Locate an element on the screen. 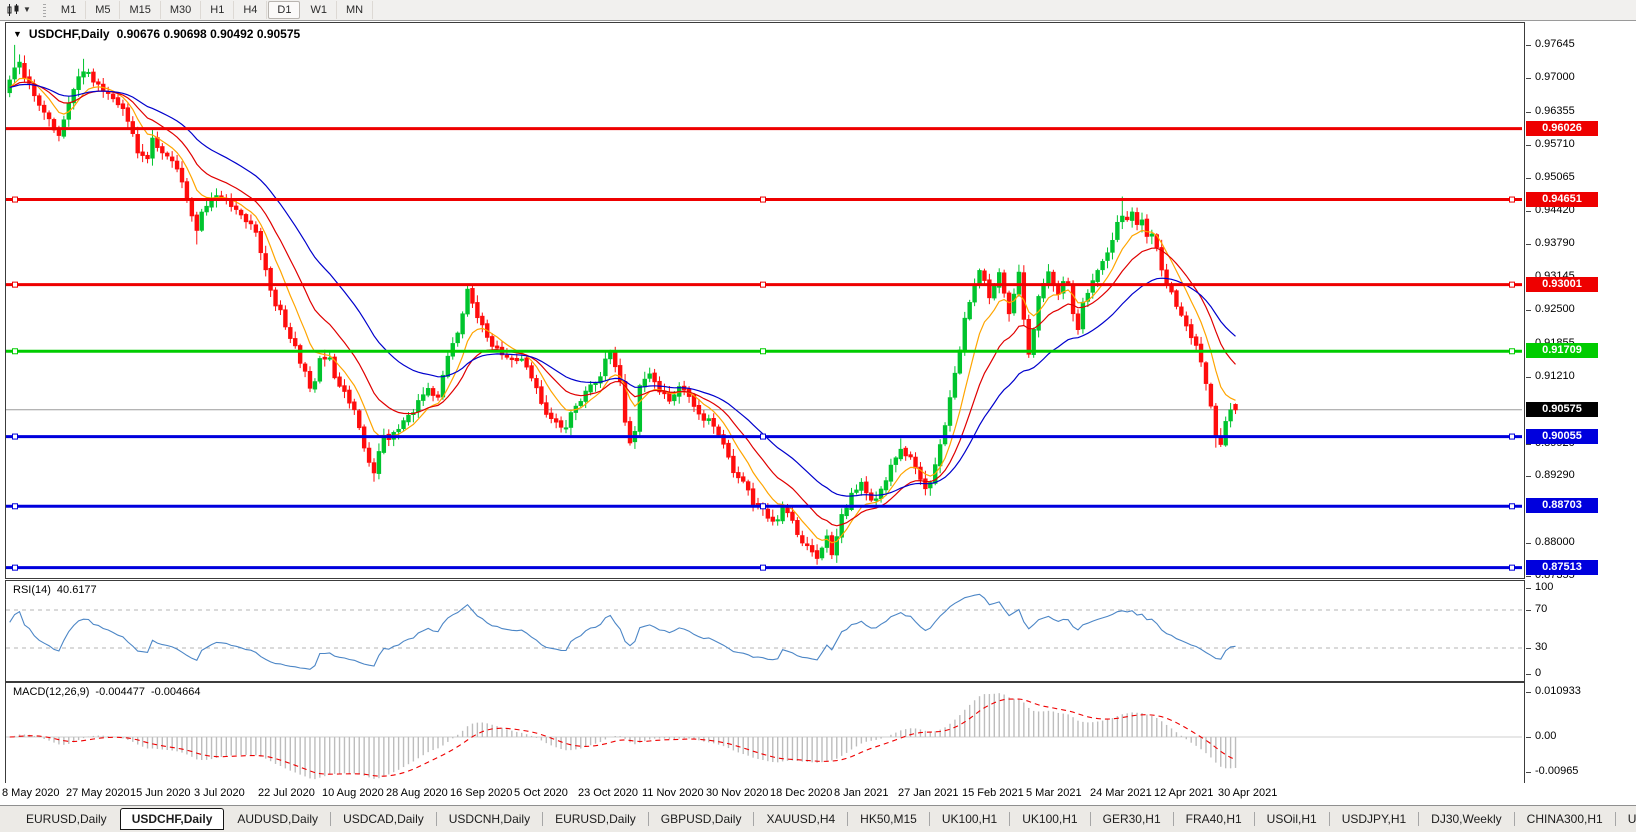 Image resolution: width=1636 pixels, height=832 pixels. timeframe-button-d1: D1 is located at coordinates (284, 10).